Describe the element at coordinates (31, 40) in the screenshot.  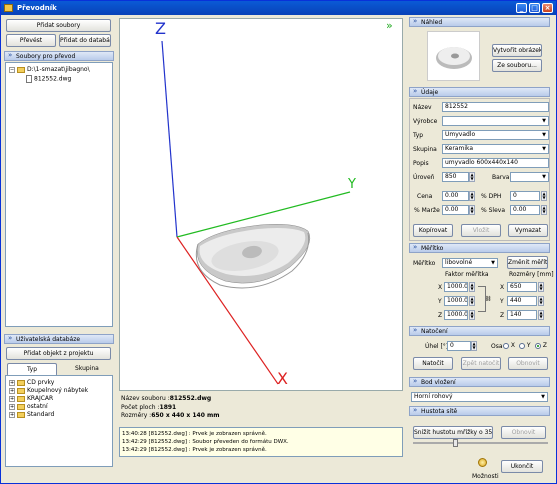
I see `convert-button: Převést` at that location.